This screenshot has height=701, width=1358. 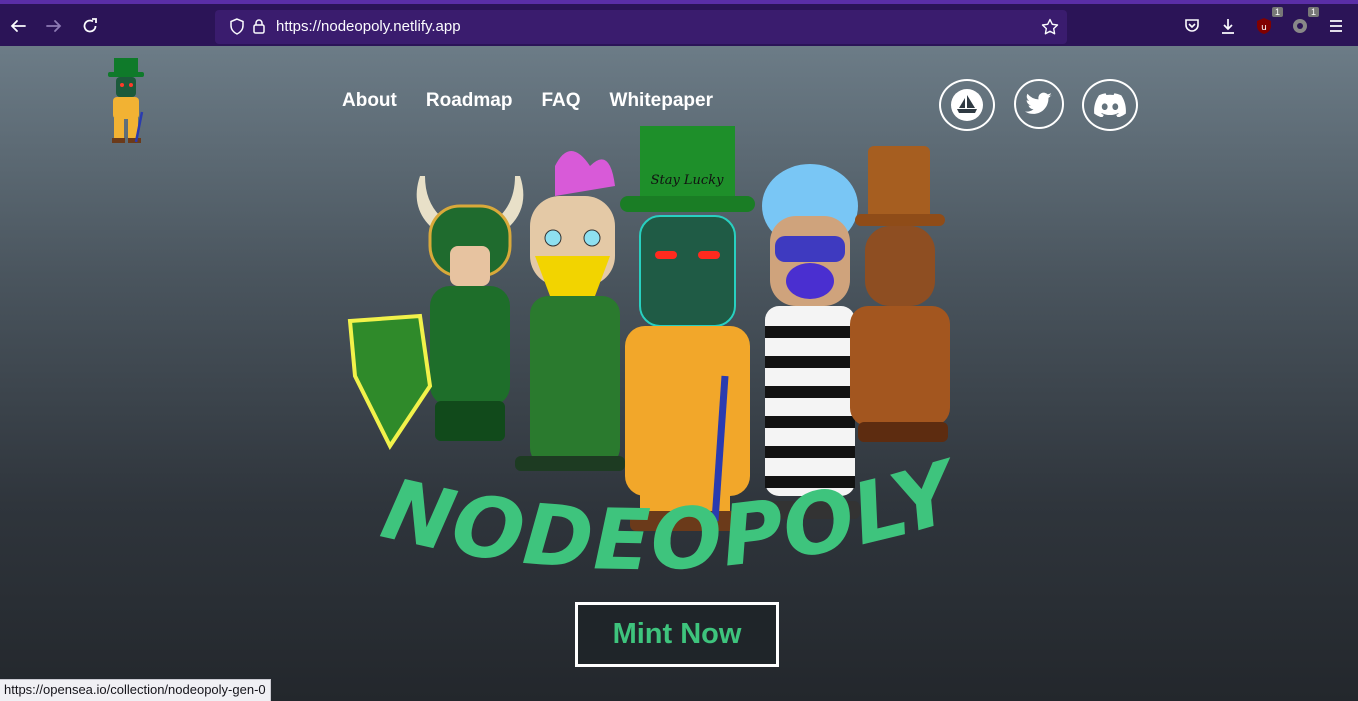 I want to click on url-text: https://nodeopoly.netlify.app, so click(x=368, y=26).